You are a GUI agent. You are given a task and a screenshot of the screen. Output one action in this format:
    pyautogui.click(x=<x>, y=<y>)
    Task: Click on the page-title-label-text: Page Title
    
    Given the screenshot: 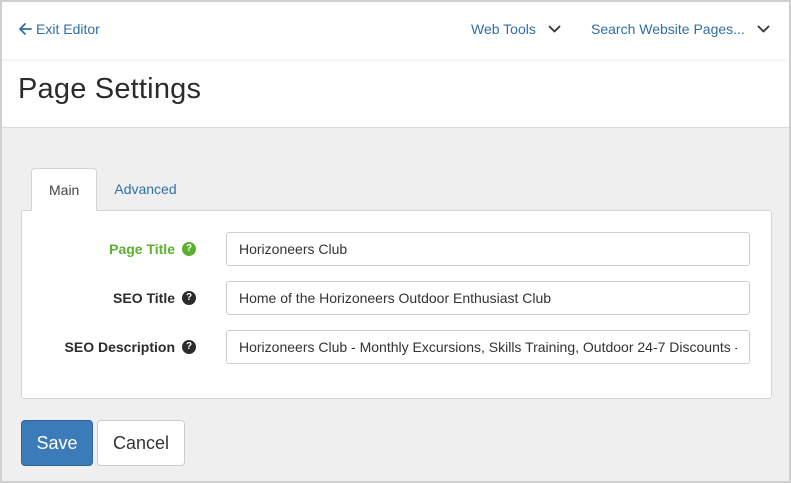 What is the action you would take?
    pyautogui.click(x=142, y=249)
    